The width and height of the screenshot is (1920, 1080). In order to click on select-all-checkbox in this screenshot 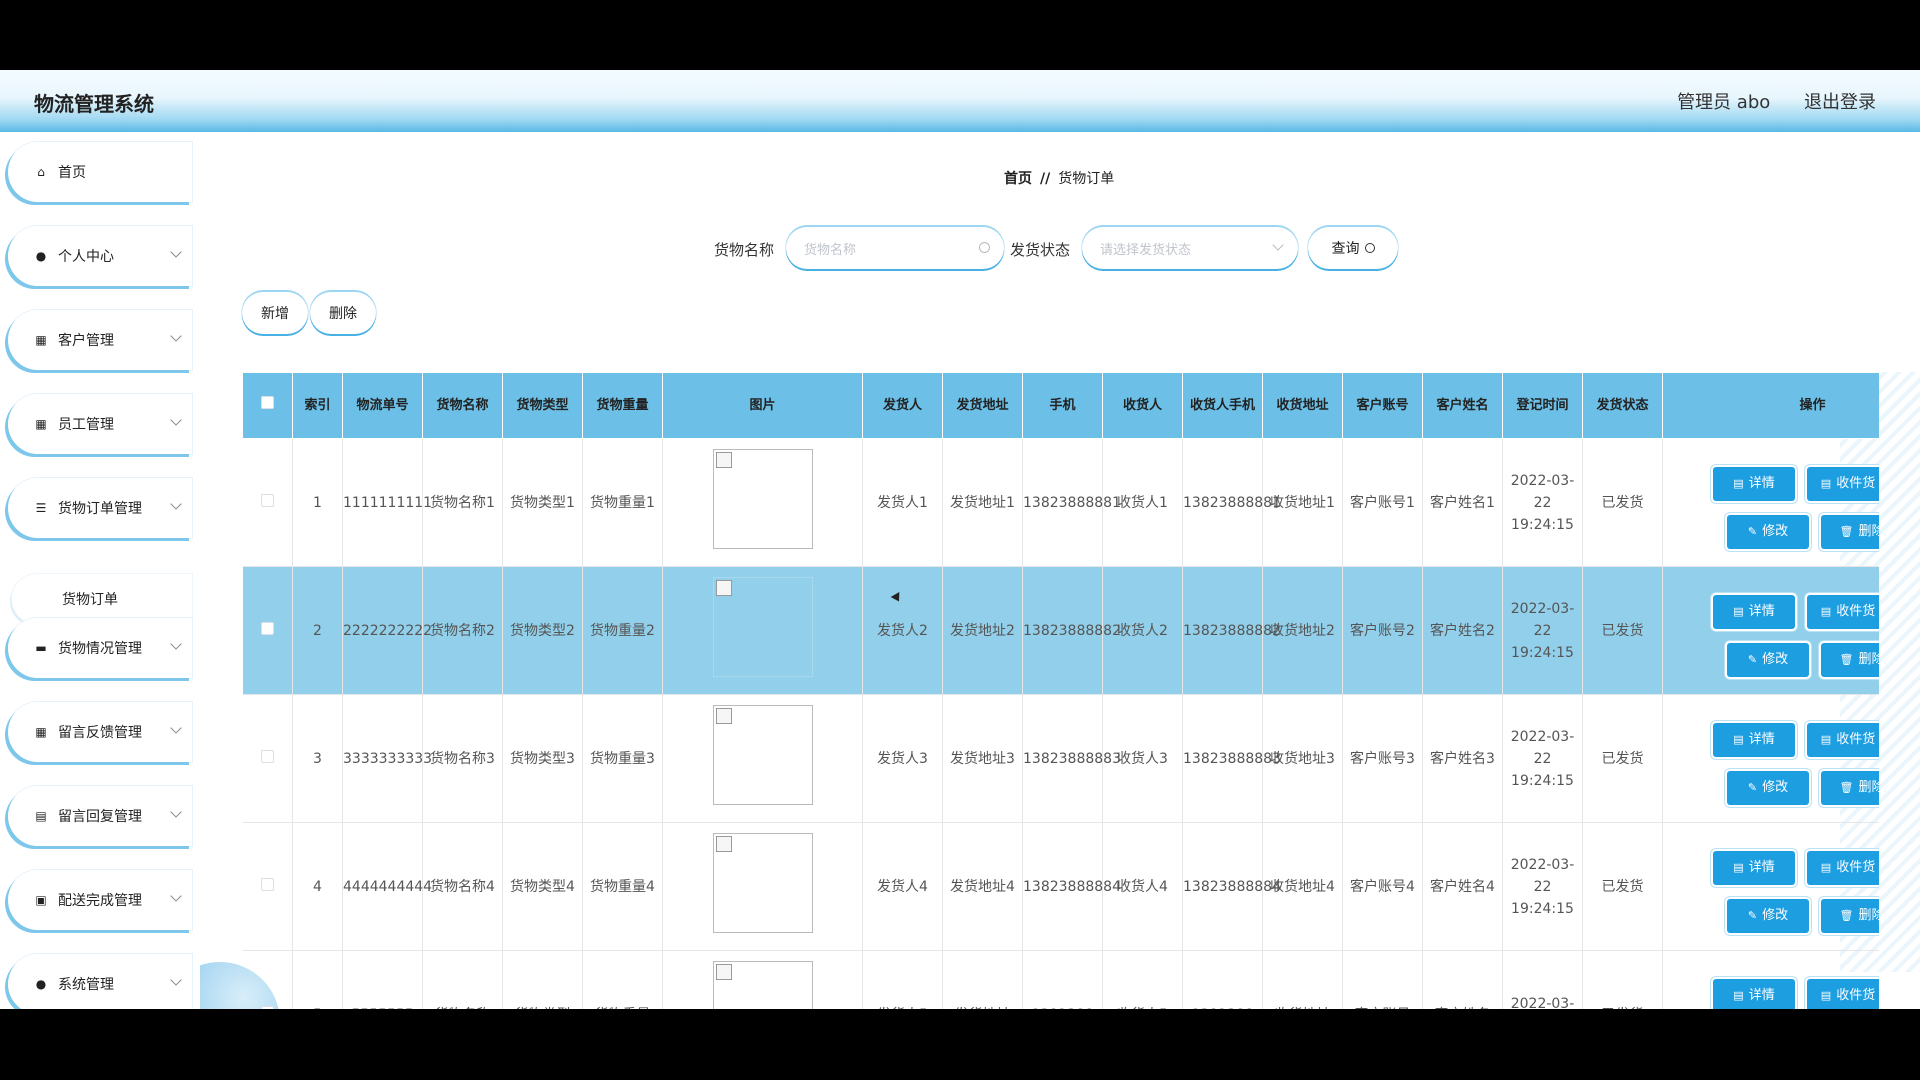, I will do `click(267, 402)`.